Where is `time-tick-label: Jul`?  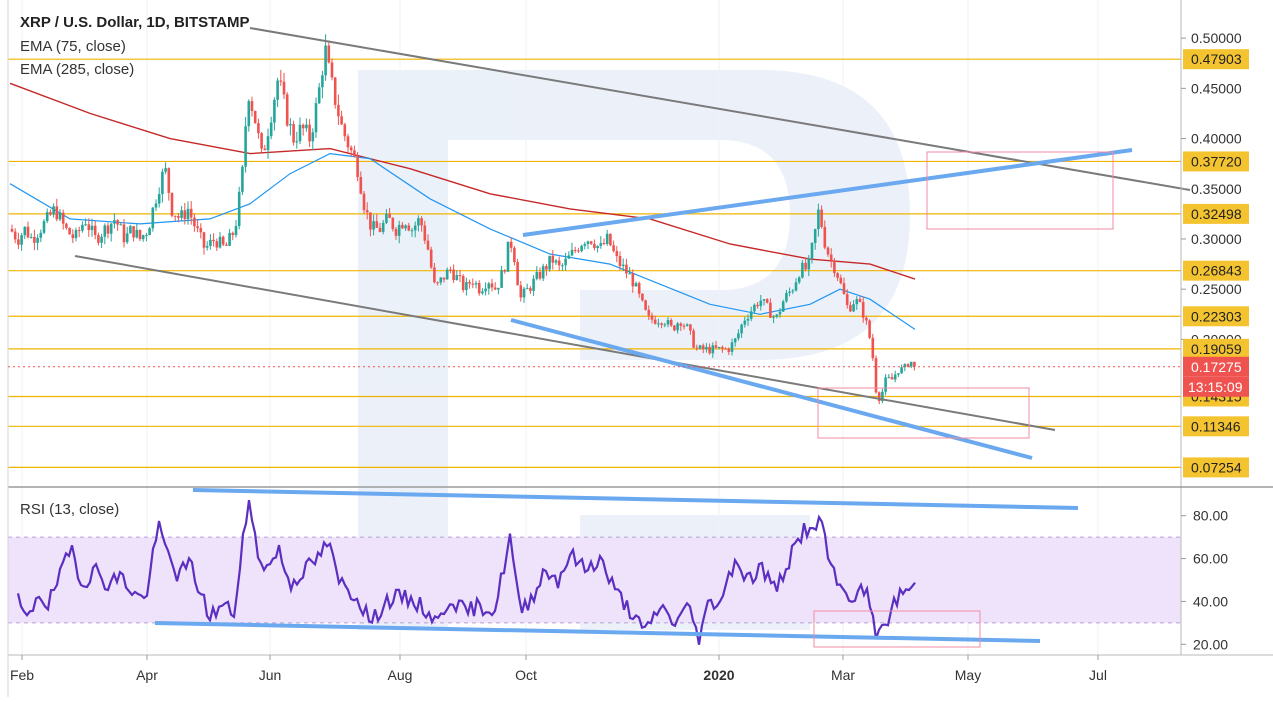
time-tick-label: Jul is located at coordinates (1098, 675).